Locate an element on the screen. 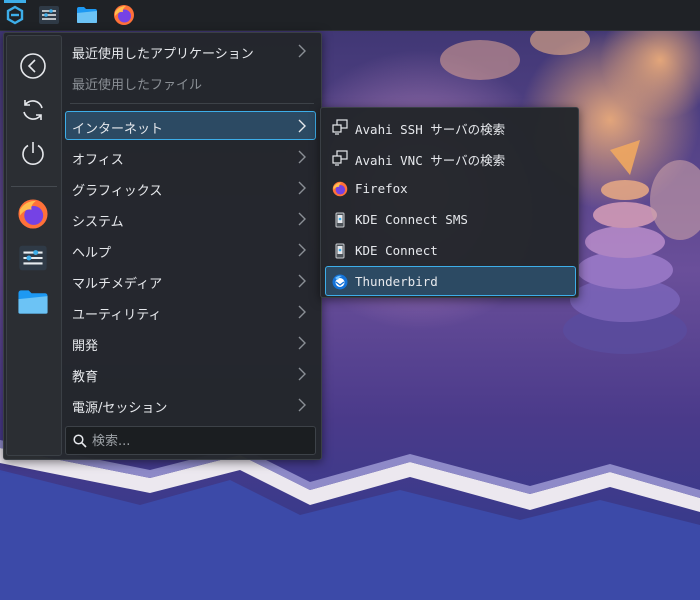 The width and height of the screenshot is (700, 600). category-label: システム is located at coordinates (98, 222).